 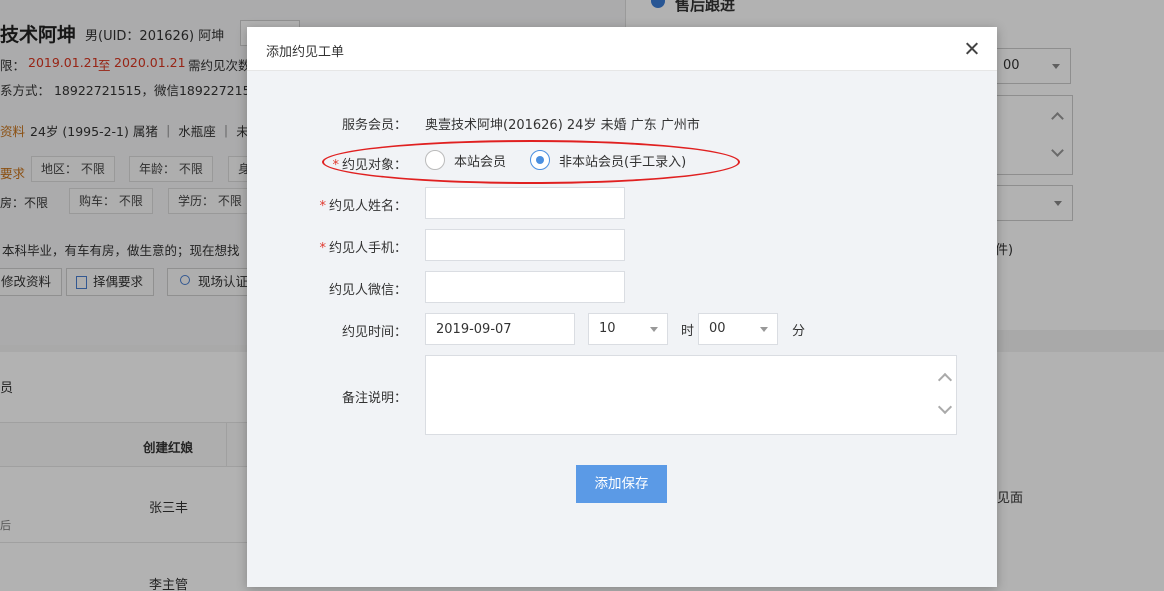 I want to click on hour-unit: 时, so click(x=688, y=331).